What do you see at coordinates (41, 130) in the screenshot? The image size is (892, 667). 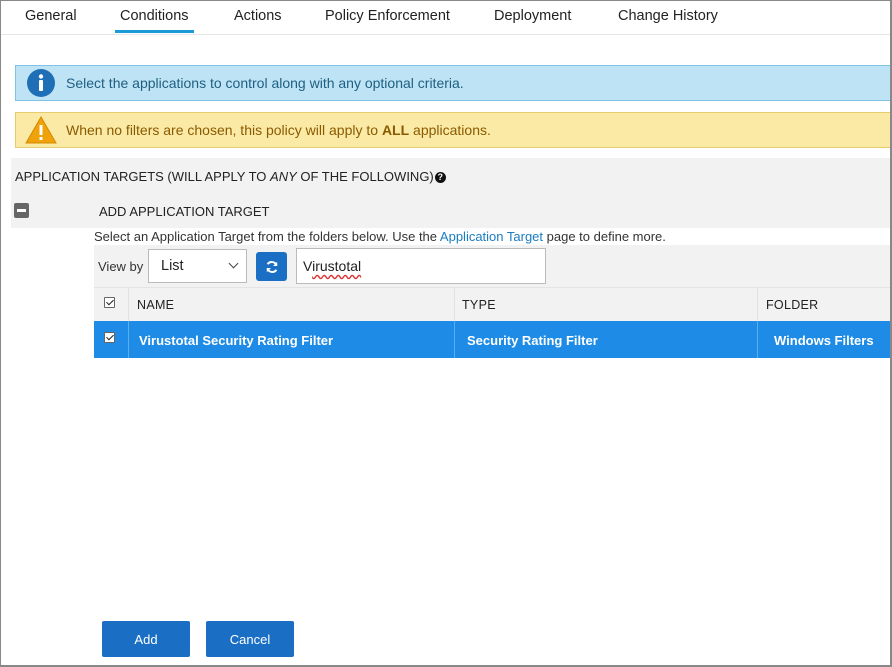 I see `warning-icon` at bounding box center [41, 130].